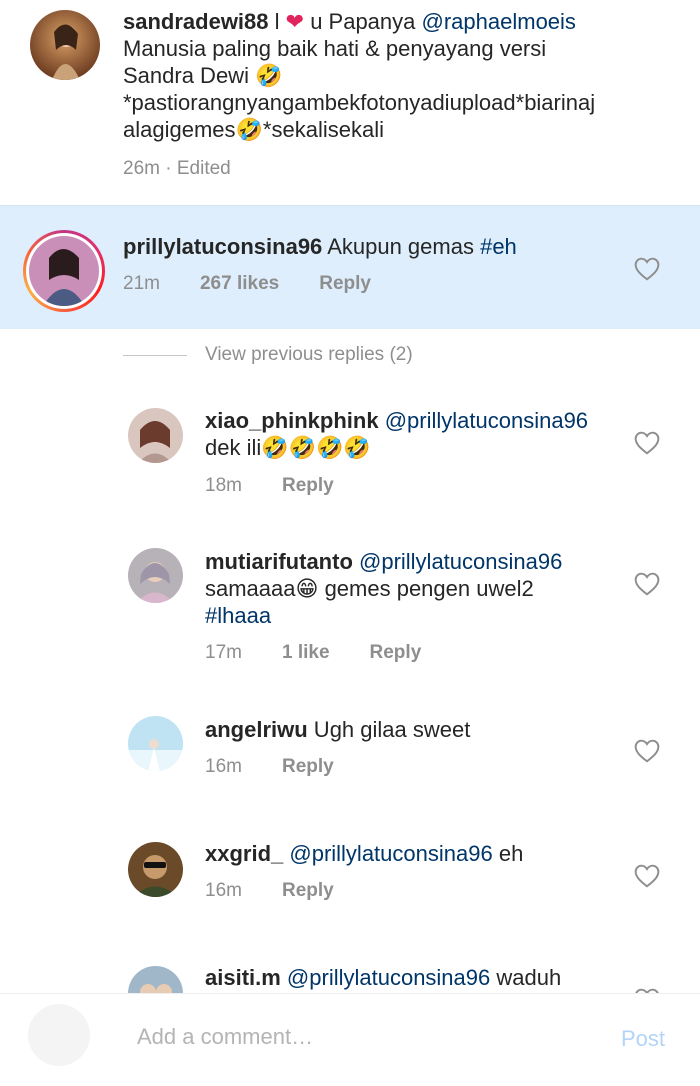 The width and height of the screenshot is (700, 1086). What do you see at coordinates (64, 271) in the screenshot?
I see `avatar-prillylatuconsina96` at bounding box center [64, 271].